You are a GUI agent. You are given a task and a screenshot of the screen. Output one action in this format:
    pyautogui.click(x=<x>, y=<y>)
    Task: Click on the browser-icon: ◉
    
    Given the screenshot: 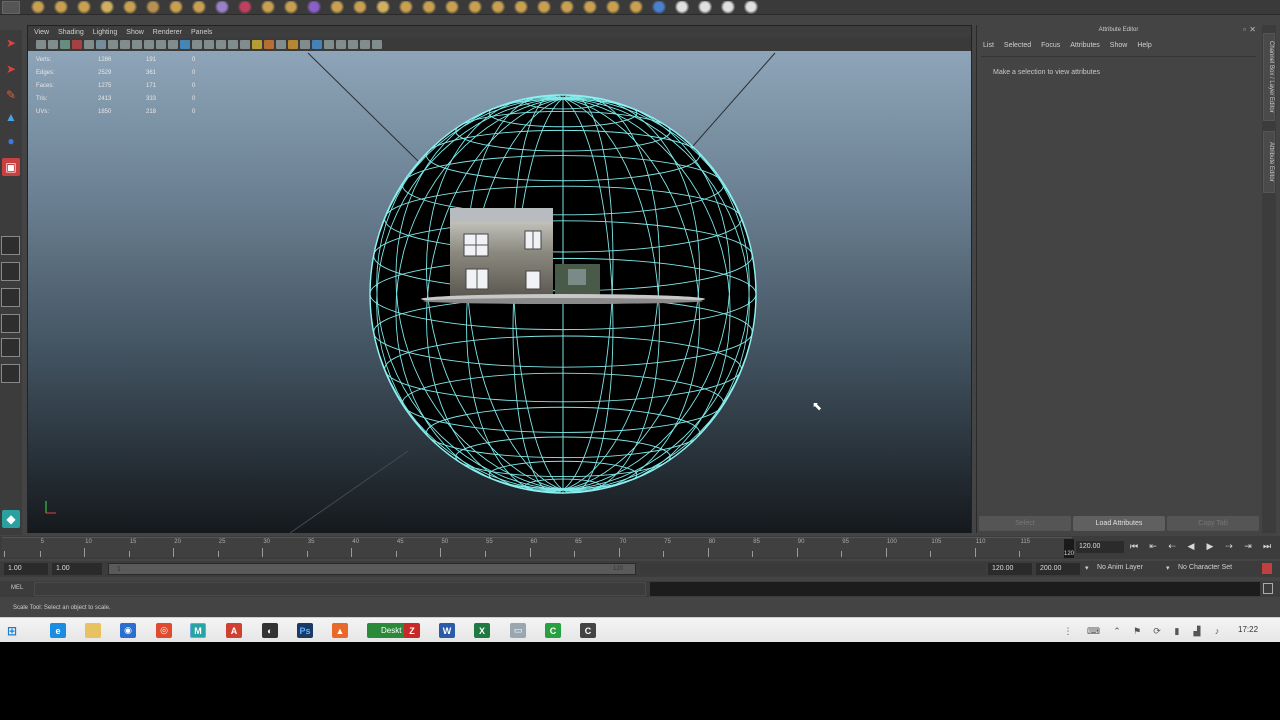 What is the action you would take?
    pyautogui.click(x=128, y=630)
    